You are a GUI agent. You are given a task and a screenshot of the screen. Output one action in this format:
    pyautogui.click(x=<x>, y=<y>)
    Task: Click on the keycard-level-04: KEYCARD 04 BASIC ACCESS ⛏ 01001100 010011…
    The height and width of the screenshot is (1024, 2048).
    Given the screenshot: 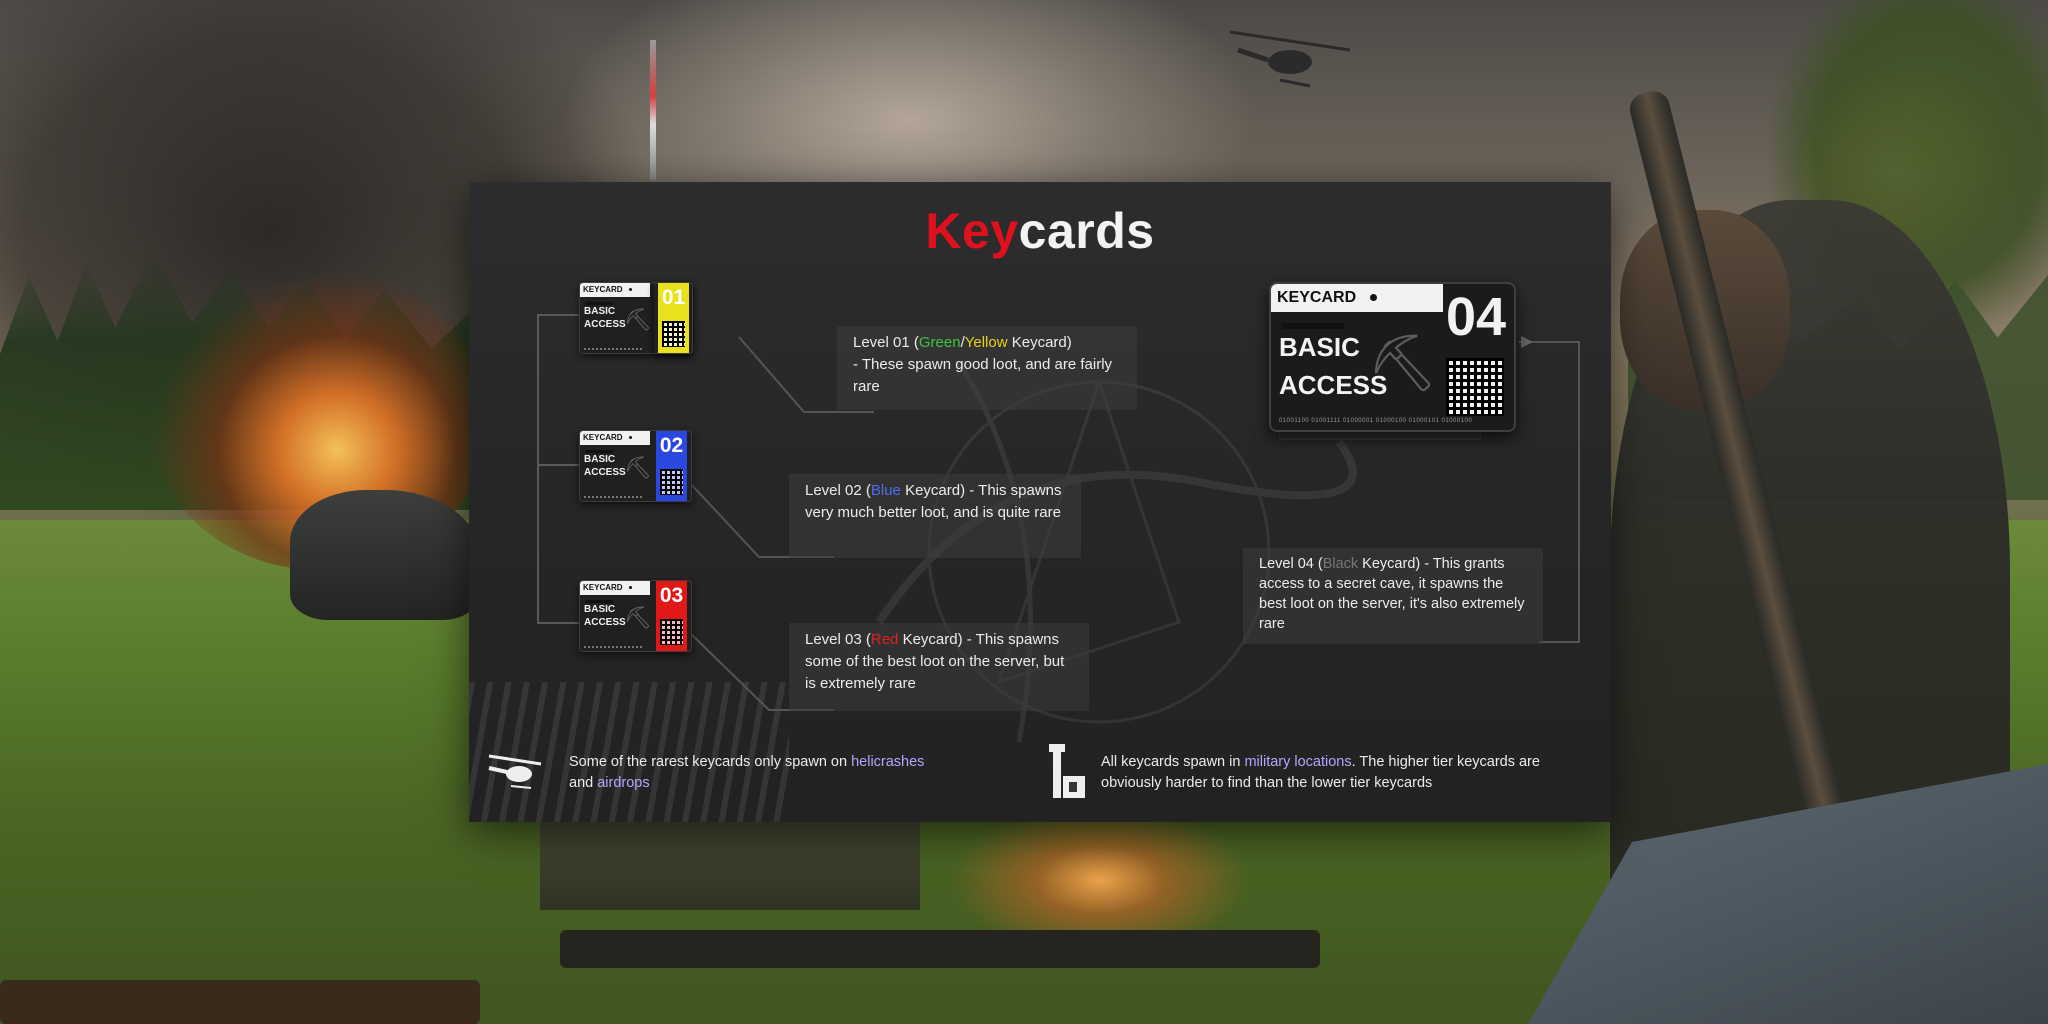 What is the action you would take?
    pyautogui.click(x=1392, y=357)
    